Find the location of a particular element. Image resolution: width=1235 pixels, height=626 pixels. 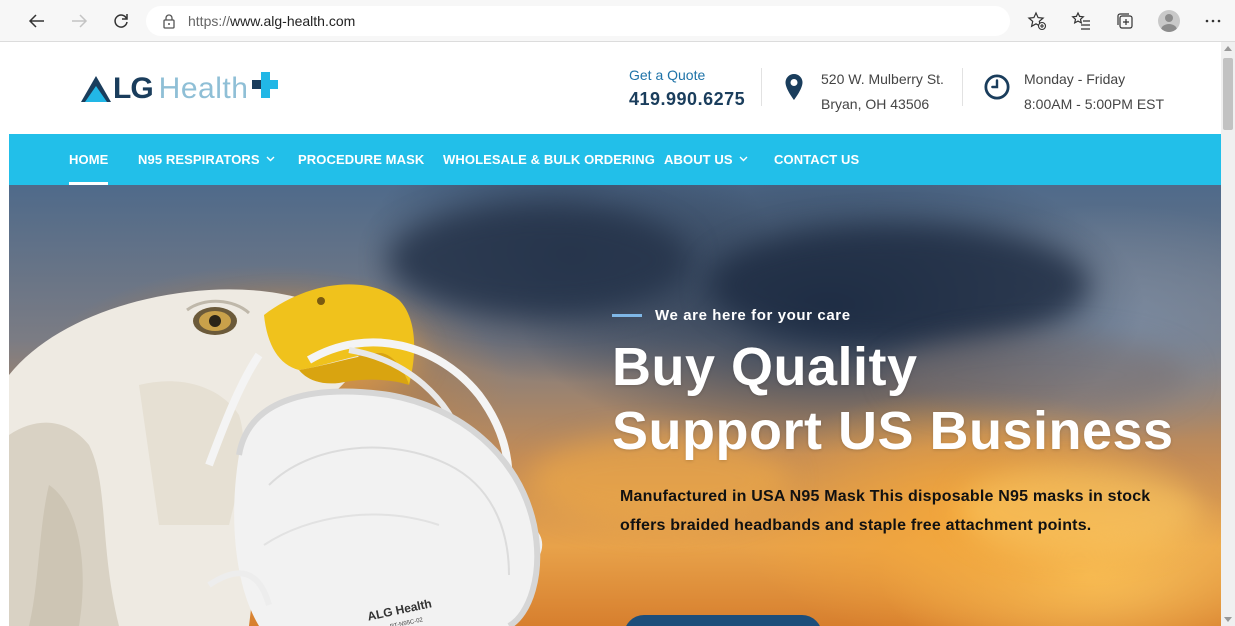

favorites-list-icon is located at coordinates (1081, 21).